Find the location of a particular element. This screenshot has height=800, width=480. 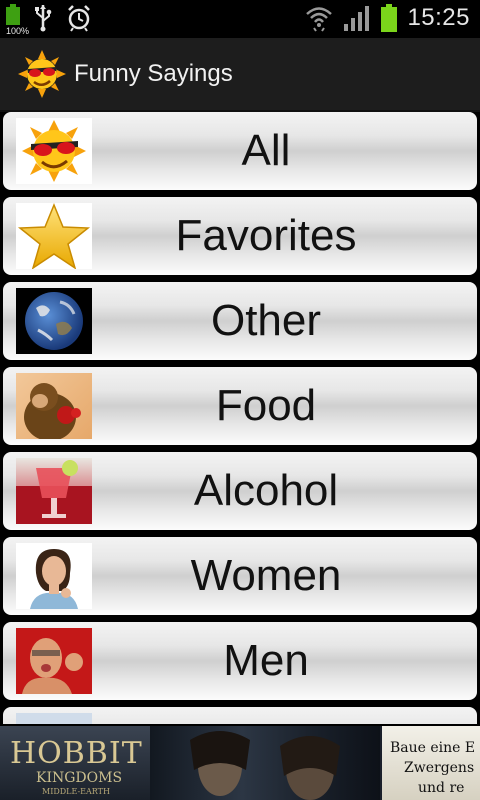

category-item-other: Other is located at coordinates (240, 321).